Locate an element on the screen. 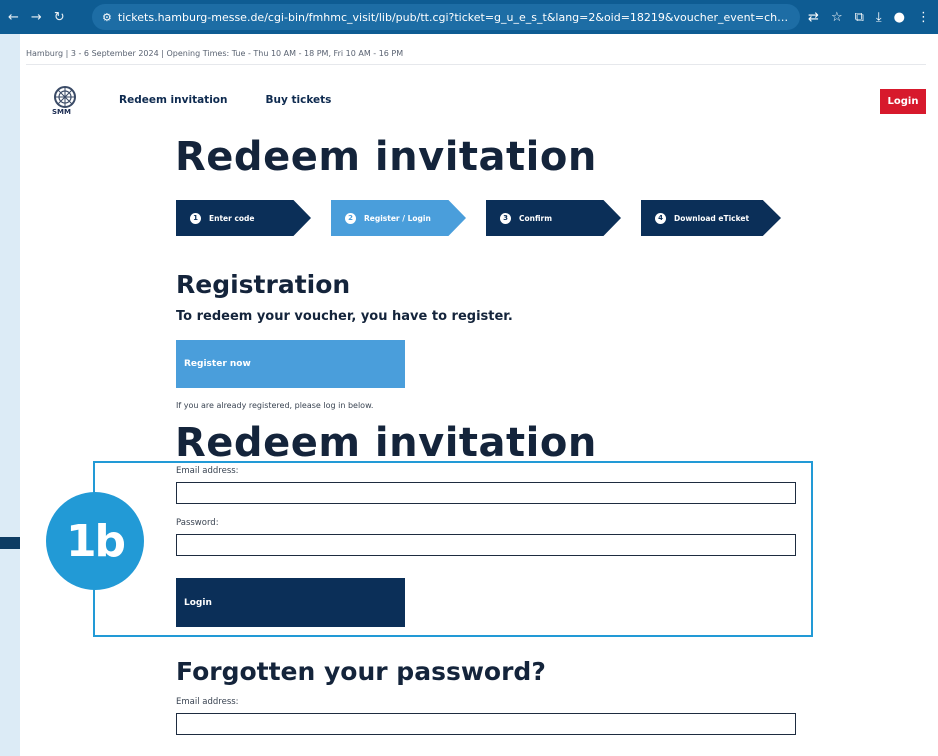 The height and width of the screenshot is (756, 938). forgot-email-field is located at coordinates (486, 724).